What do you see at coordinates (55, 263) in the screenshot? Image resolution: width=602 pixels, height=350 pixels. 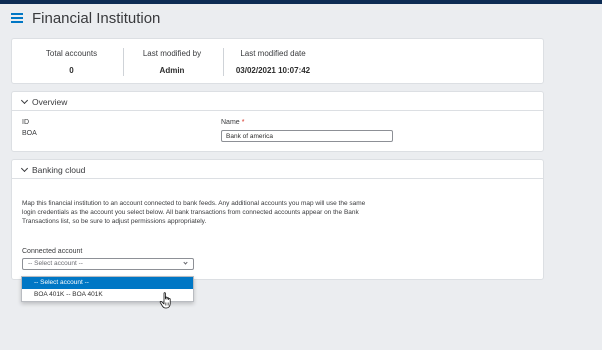 I see `select-value: -- Select account --` at bounding box center [55, 263].